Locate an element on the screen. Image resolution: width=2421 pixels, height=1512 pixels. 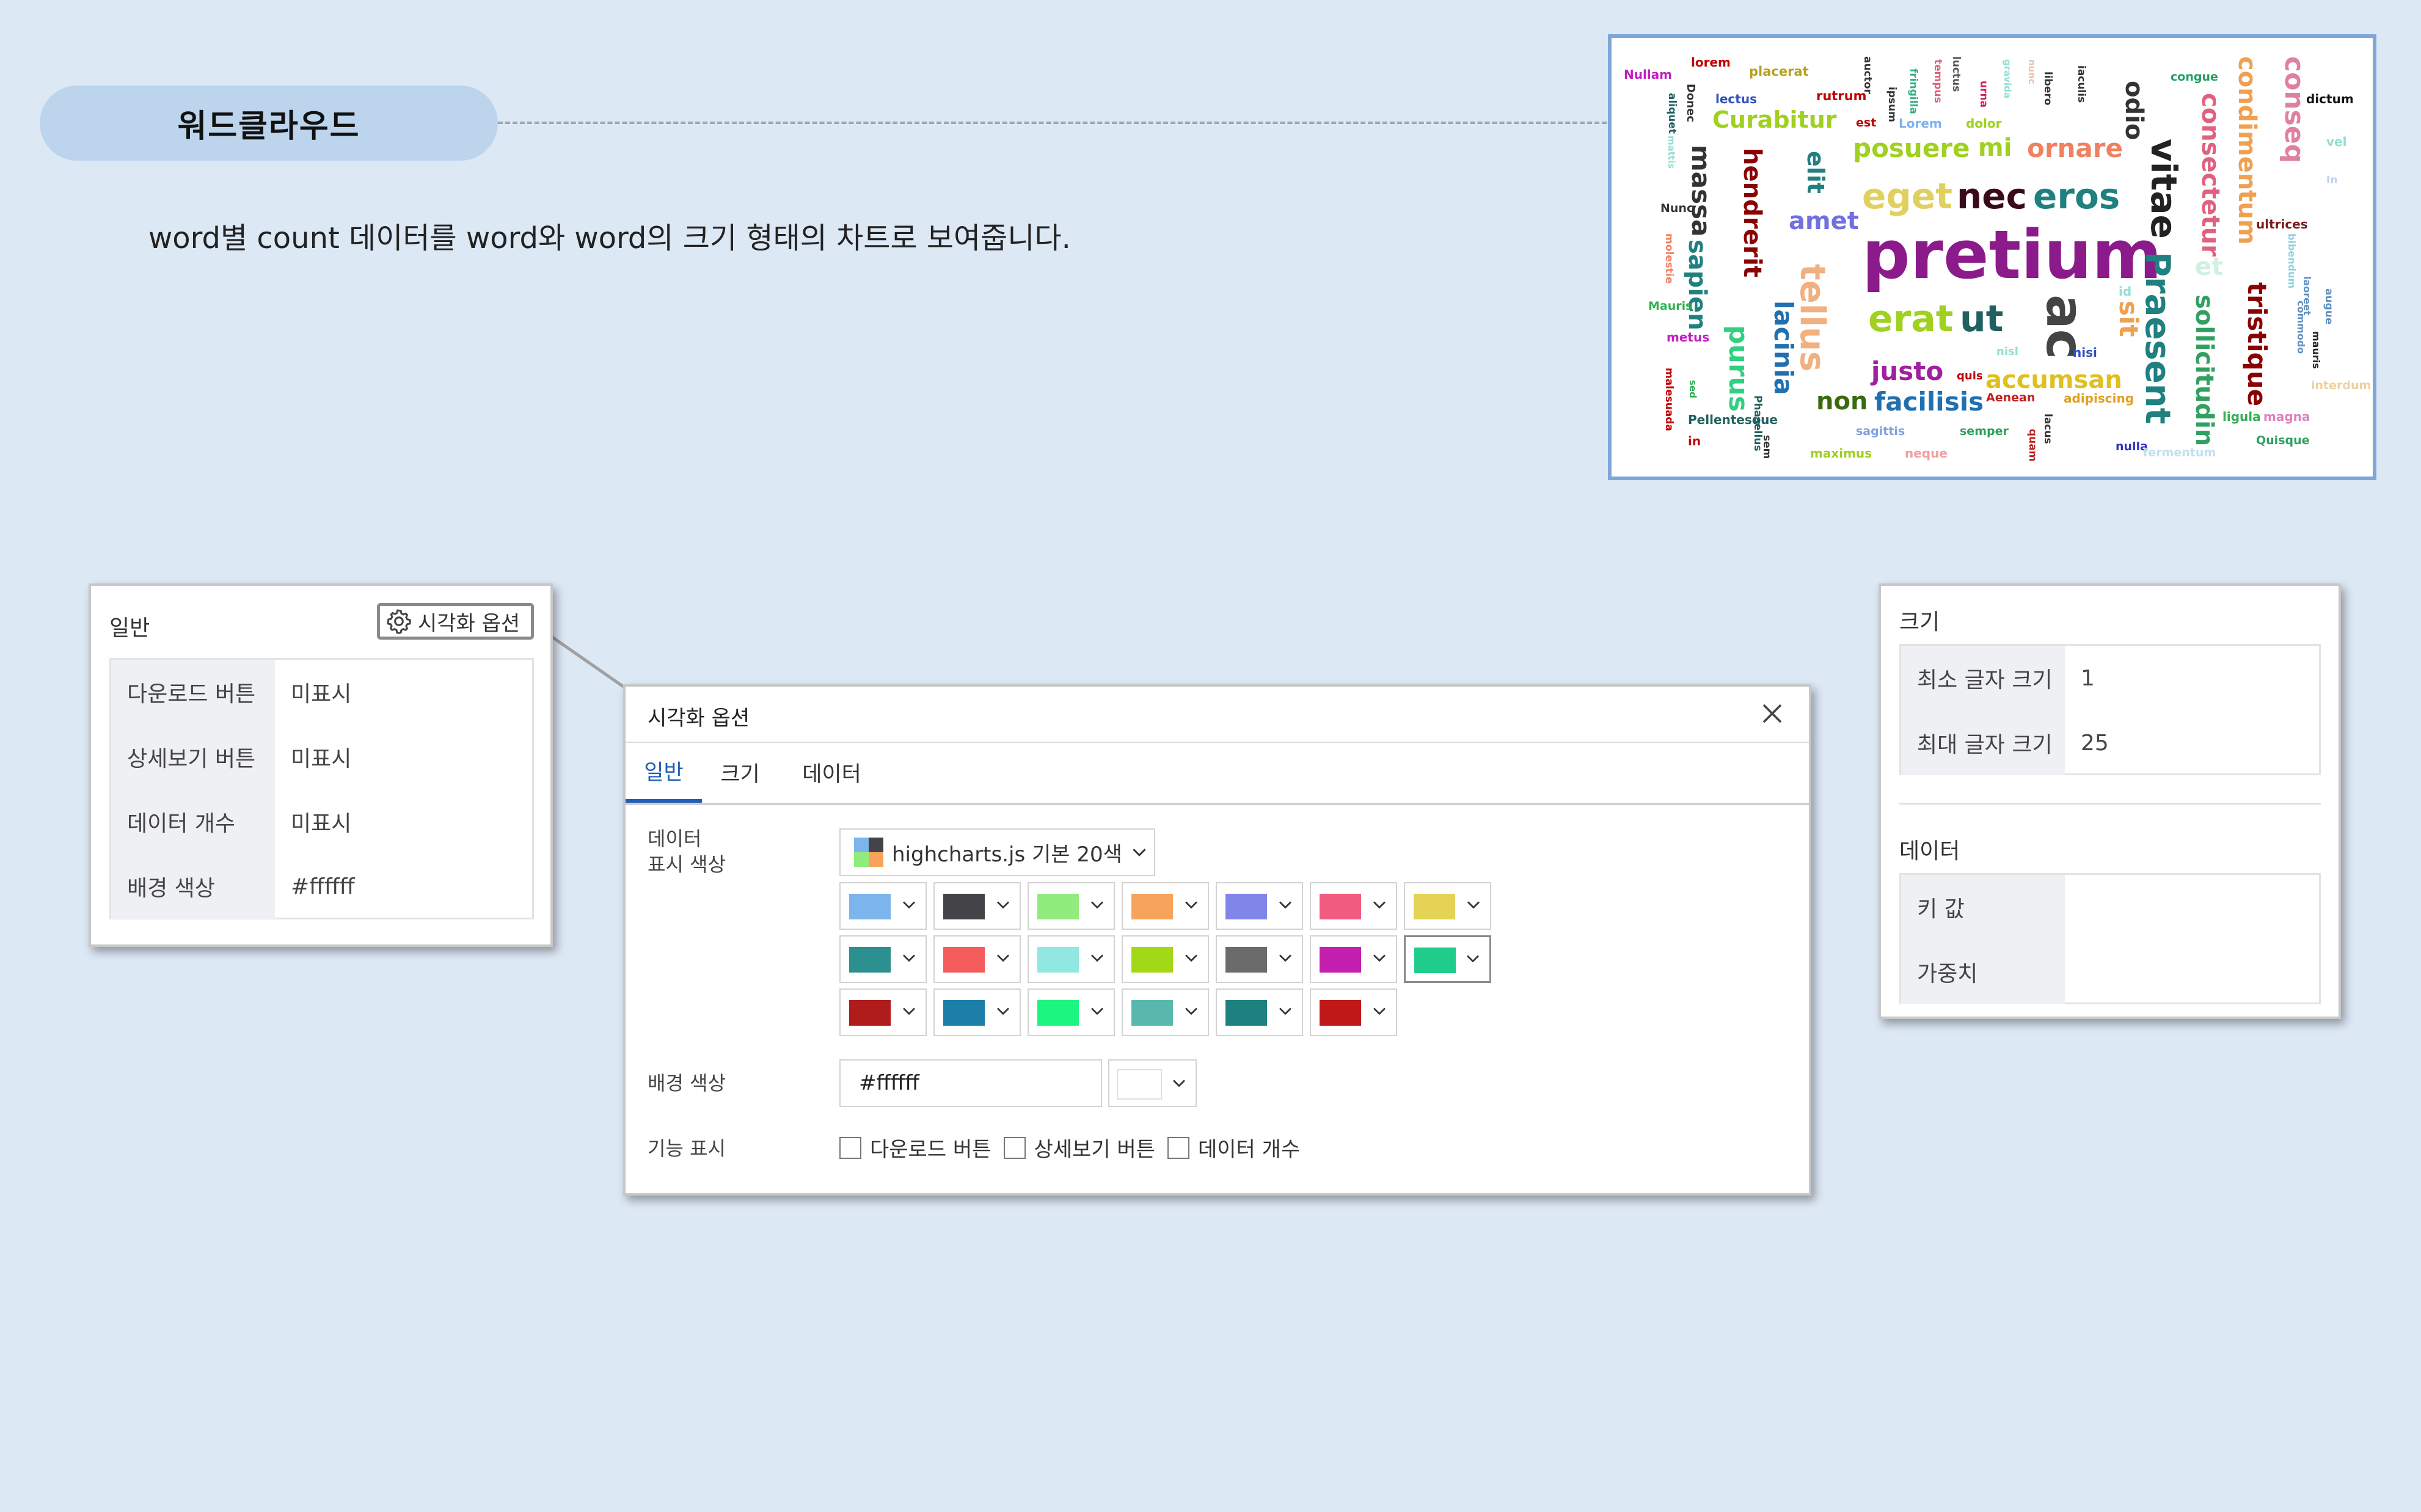
wordcloud-word: lectus is located at coordinates (1736, 99).